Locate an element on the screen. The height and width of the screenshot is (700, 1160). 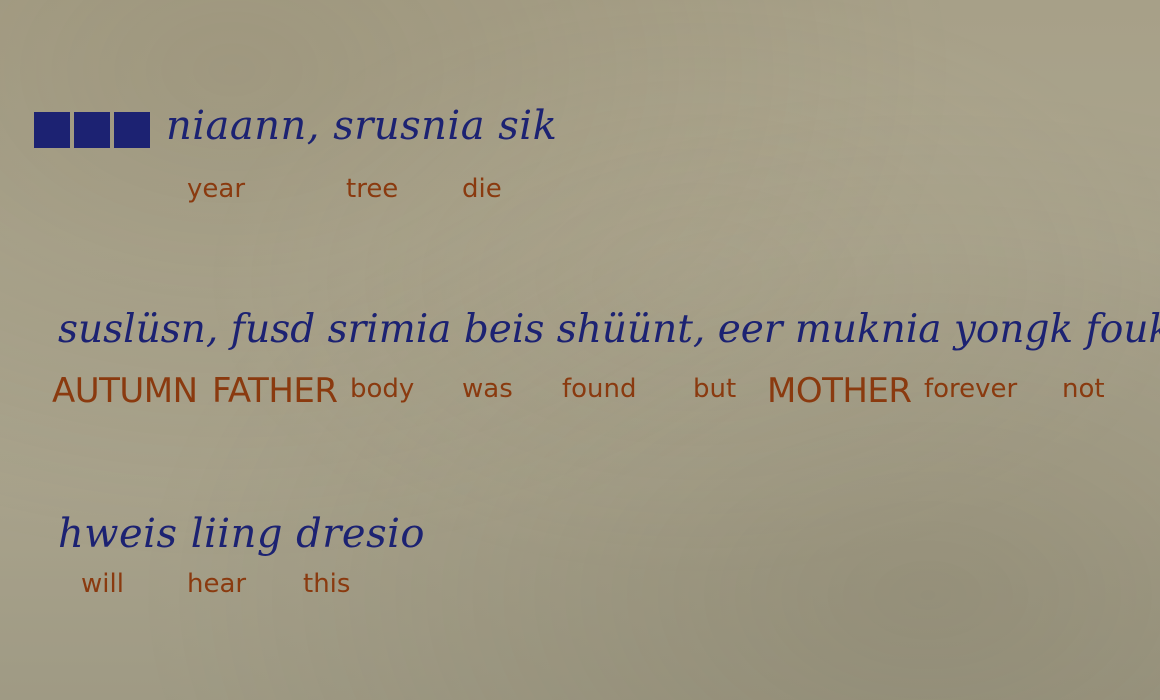
gloss-word: hear is located at coordinates (217, 584).